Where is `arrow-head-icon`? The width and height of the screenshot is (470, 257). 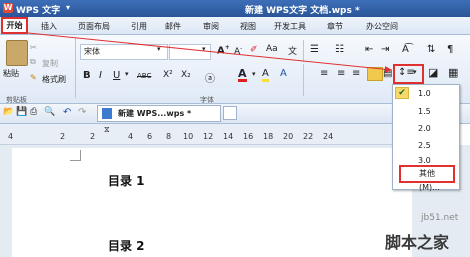 arrow-head-icon is located at coordinates (388, 69).